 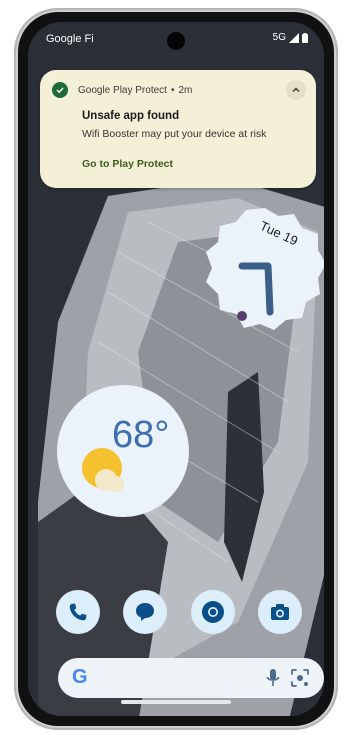 I want to click on notification-body: Wifi Booster may put your device at risk, so click(x=174, y=134).